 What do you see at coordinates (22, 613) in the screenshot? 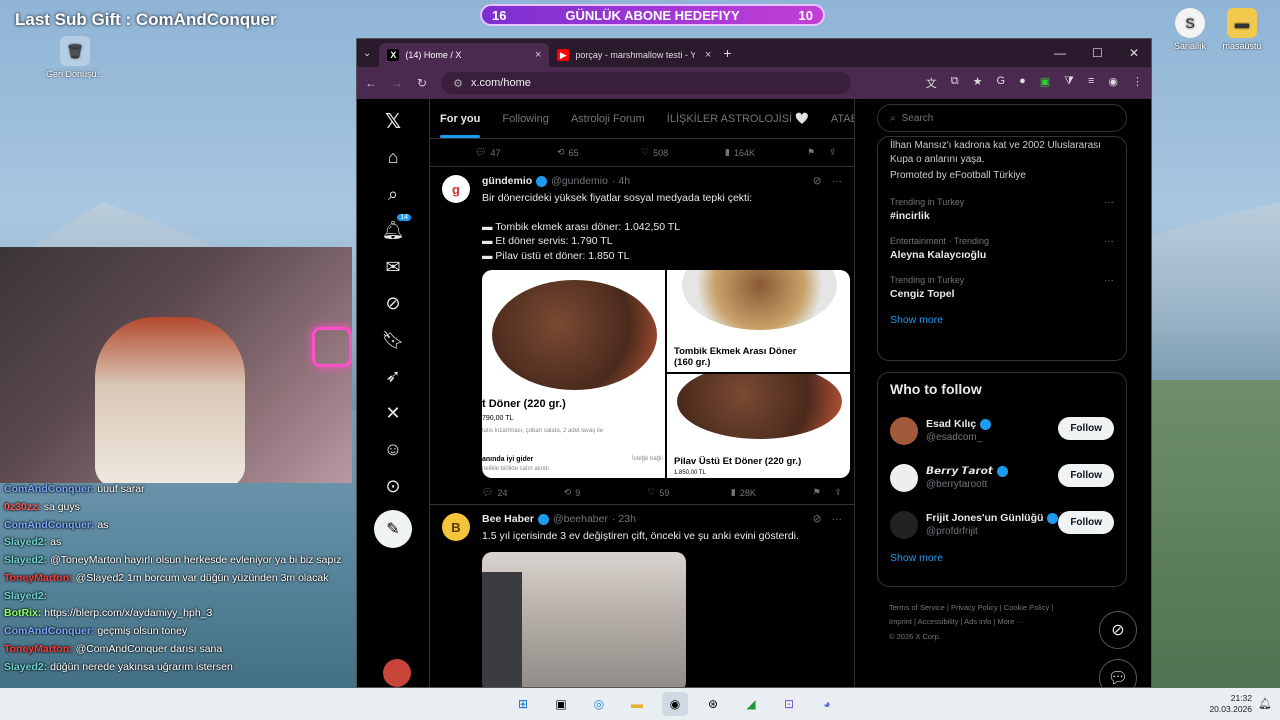
I see `chat-username: BotRix:` at bounding box center [22, 613].